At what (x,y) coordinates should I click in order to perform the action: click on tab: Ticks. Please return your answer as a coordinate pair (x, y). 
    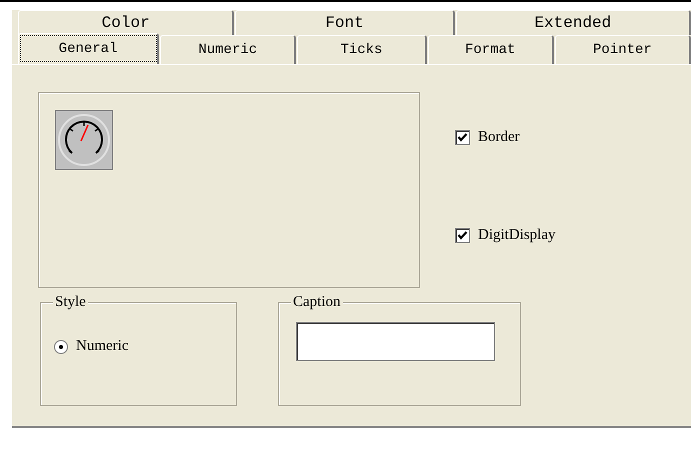
    Looking at the image, I should click on (362, 49).